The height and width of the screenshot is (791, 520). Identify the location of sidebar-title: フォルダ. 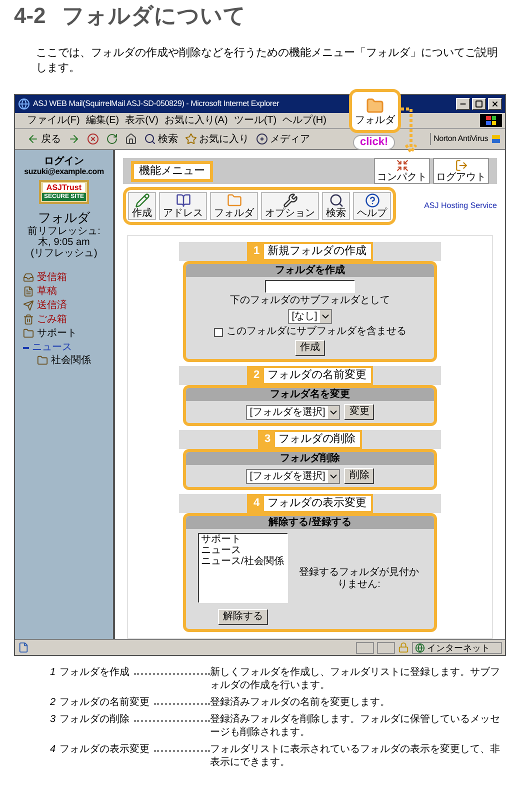
(64, 218).